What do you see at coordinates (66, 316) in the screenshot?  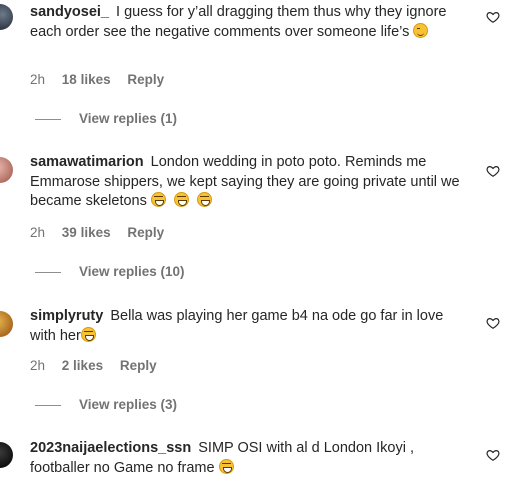 I see `comment-username: simplyruty` at bounding box center [66, 316].